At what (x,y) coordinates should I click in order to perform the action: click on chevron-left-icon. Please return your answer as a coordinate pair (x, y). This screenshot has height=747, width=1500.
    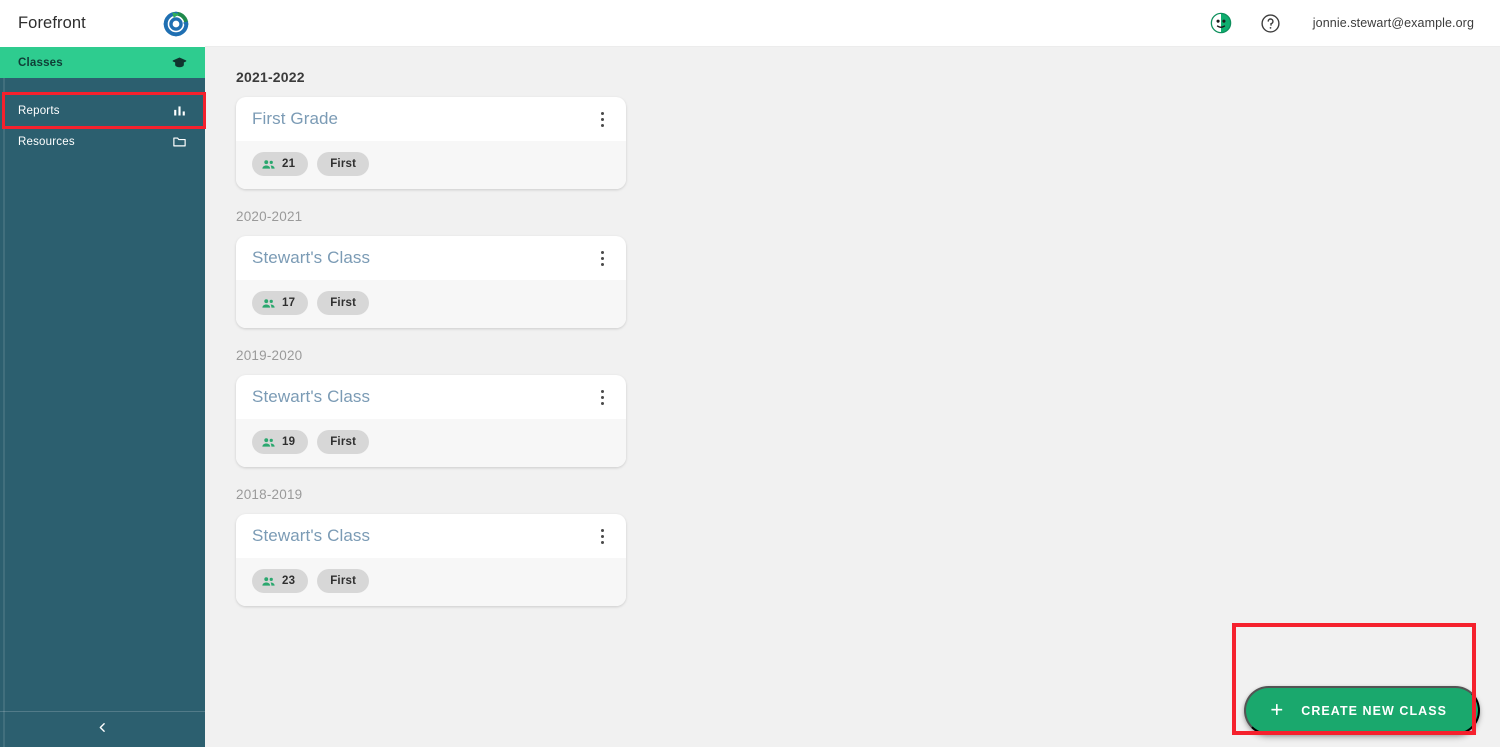
    Looking at the image, I should click on (102, 730).